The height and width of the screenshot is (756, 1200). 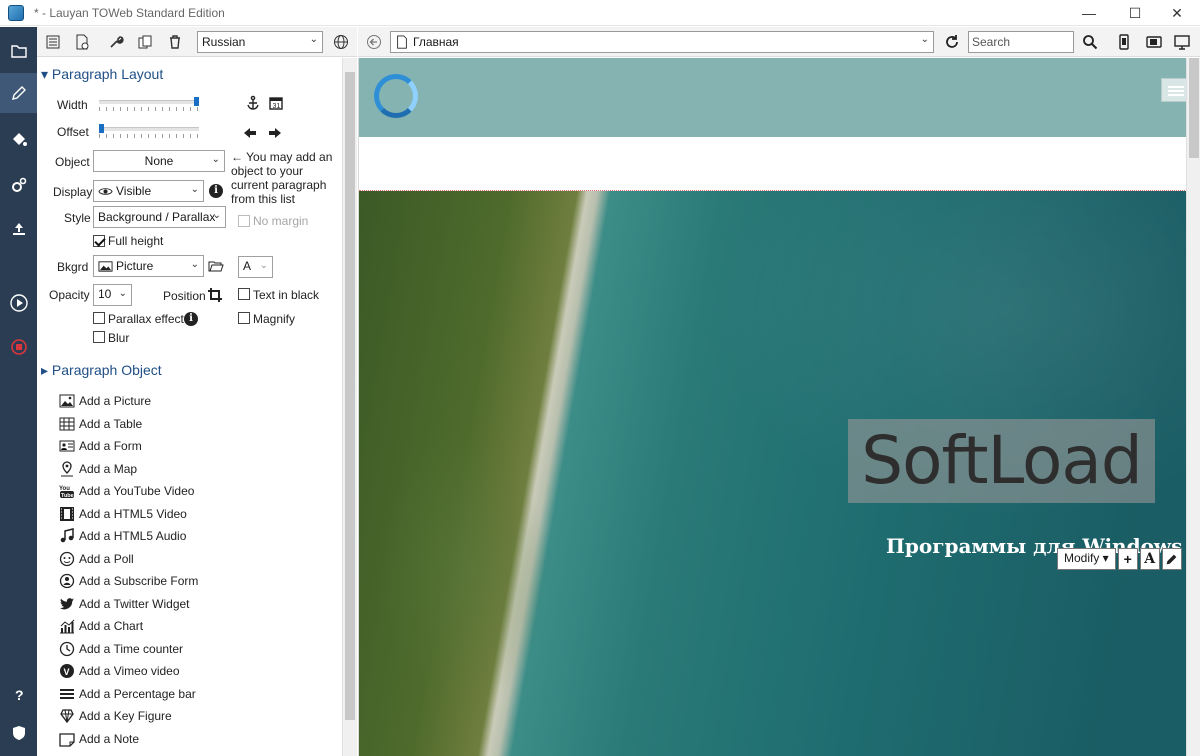 What do you see at coordinates (137, 694) in the screenshot?
I see `add-percentage-bar-label: Add a Percentage bar` at bounding box center [137, 694].